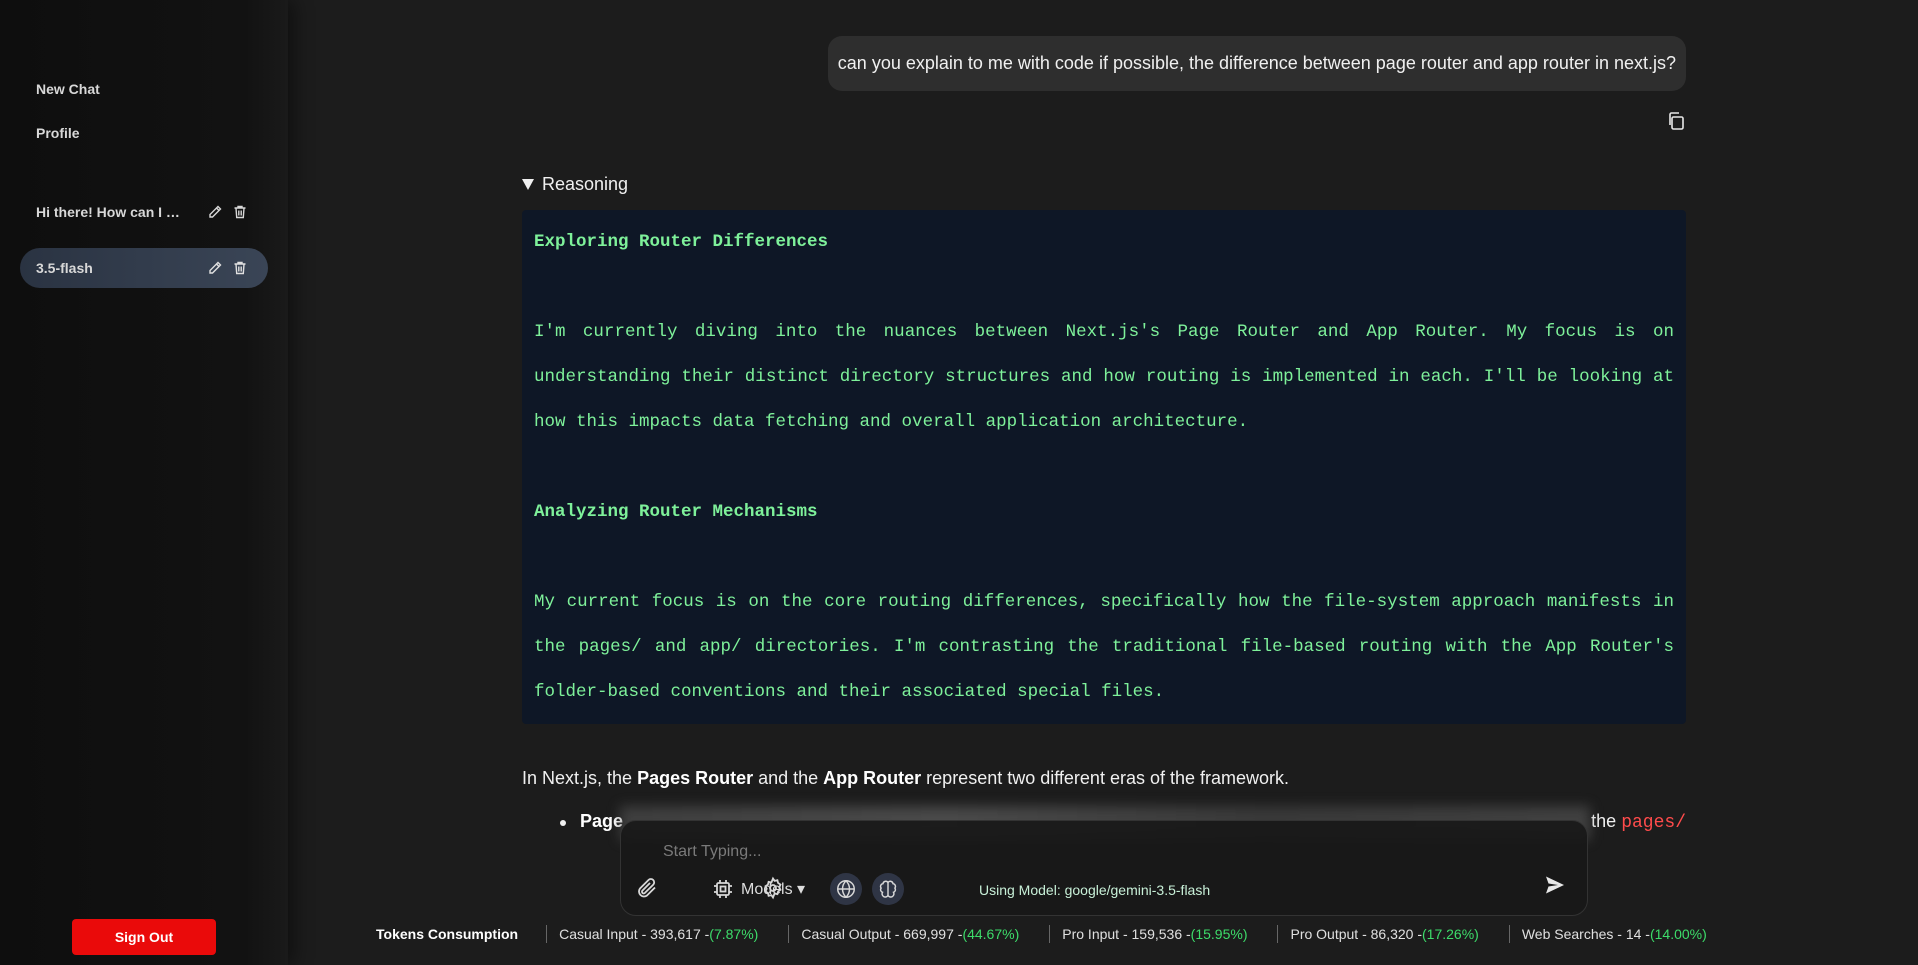 This screenshot has width=1918, height=965. I want to click on reasoning-heading: Analyzing Router Mechanisms, so click(676, 512).